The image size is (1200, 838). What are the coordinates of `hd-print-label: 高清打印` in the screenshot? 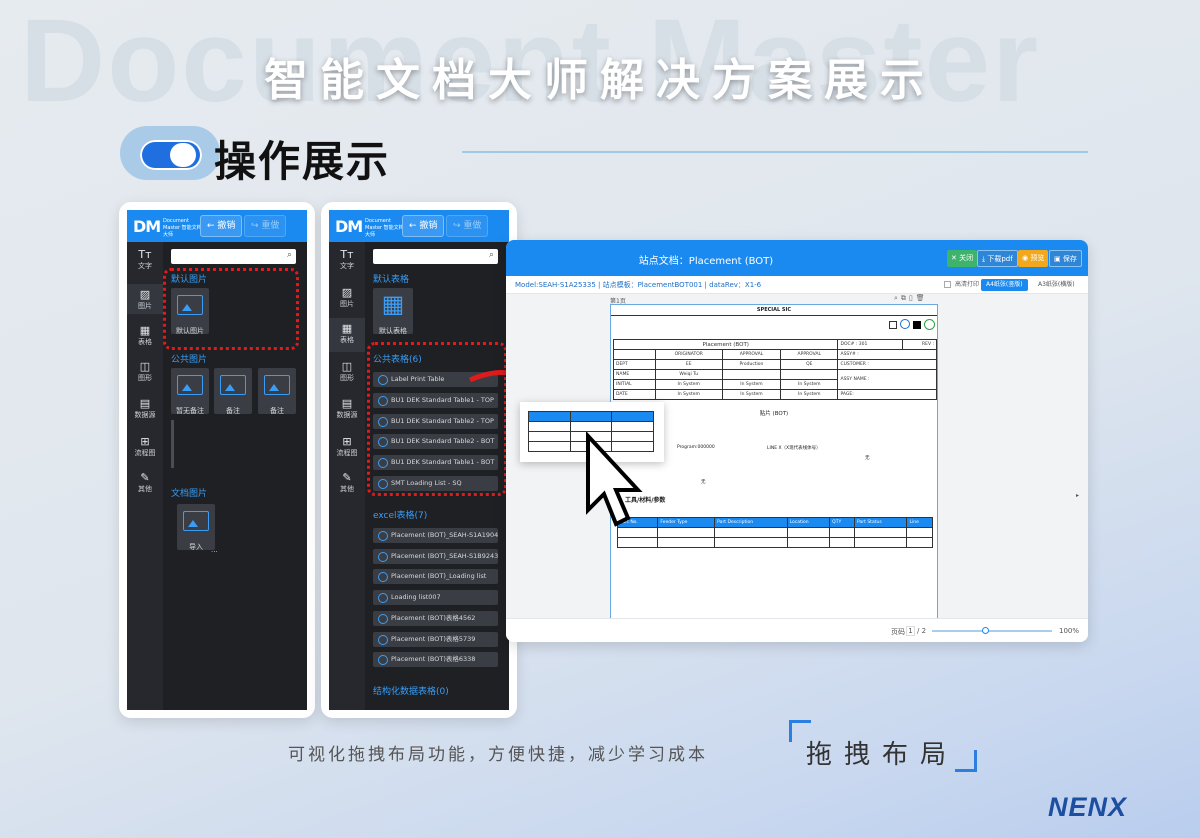 It's located at (967, 284).